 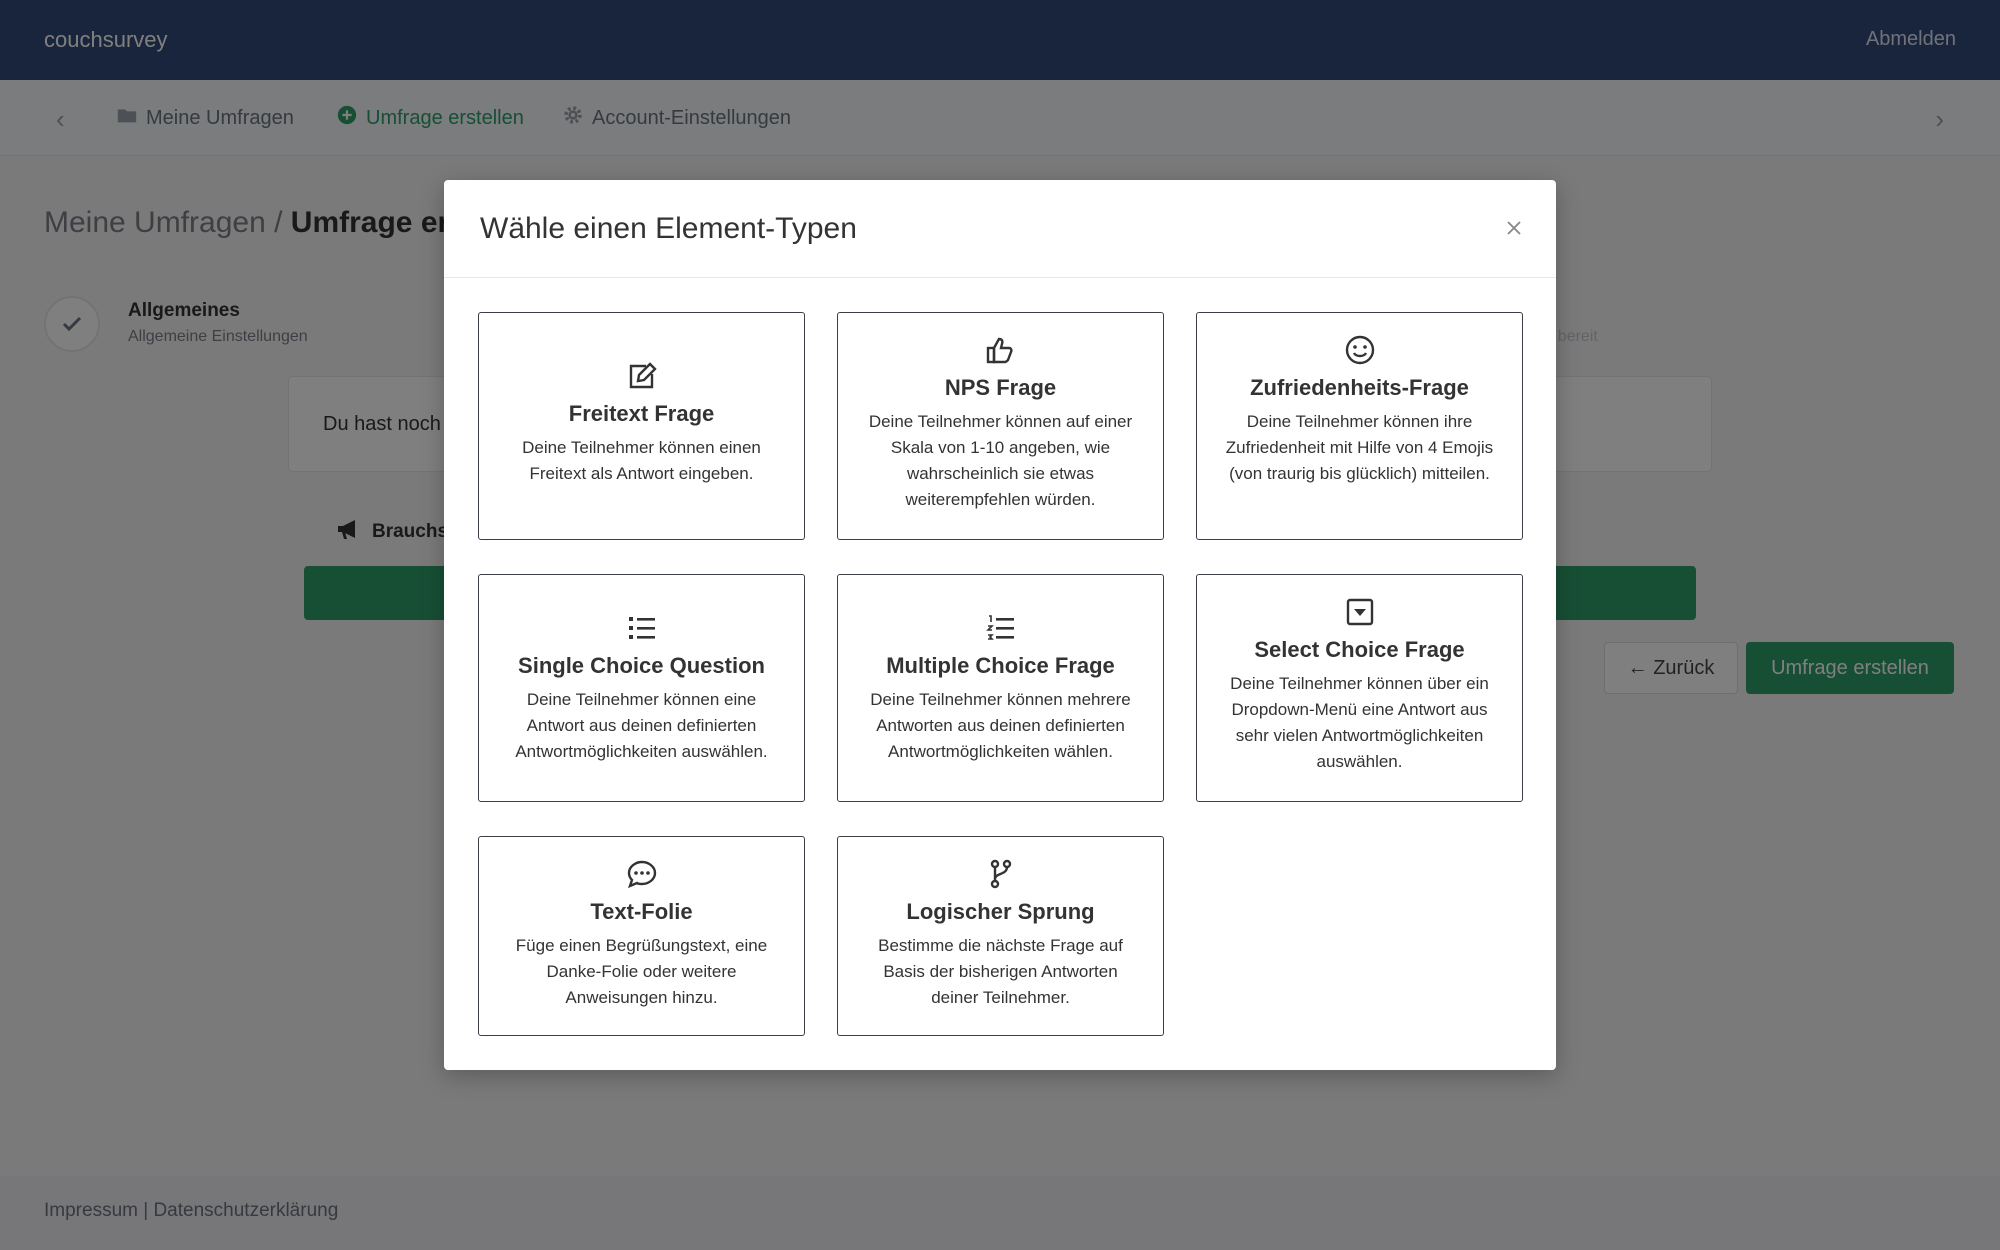 I want to click on thumbs-up-icon, so click(x=1001, y=350).